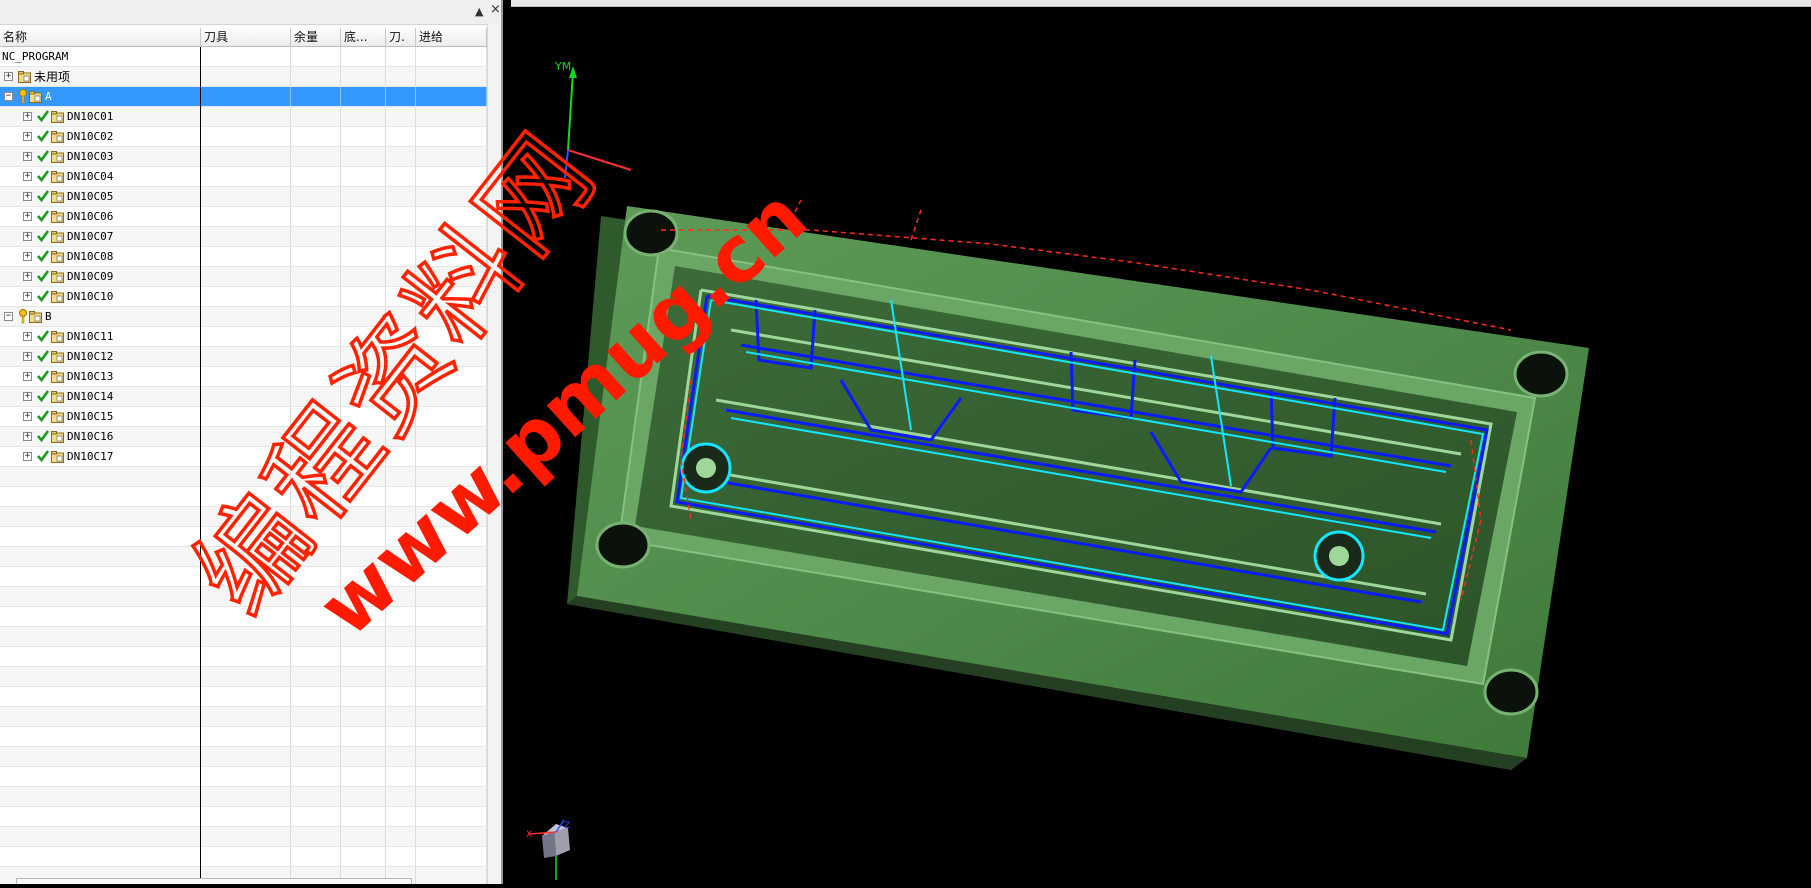 The width and height of the screenshot is (1811, 888). Describe the element at coordinates (100, 37) in the screenshot. I see `col-name: 名称` at that location.